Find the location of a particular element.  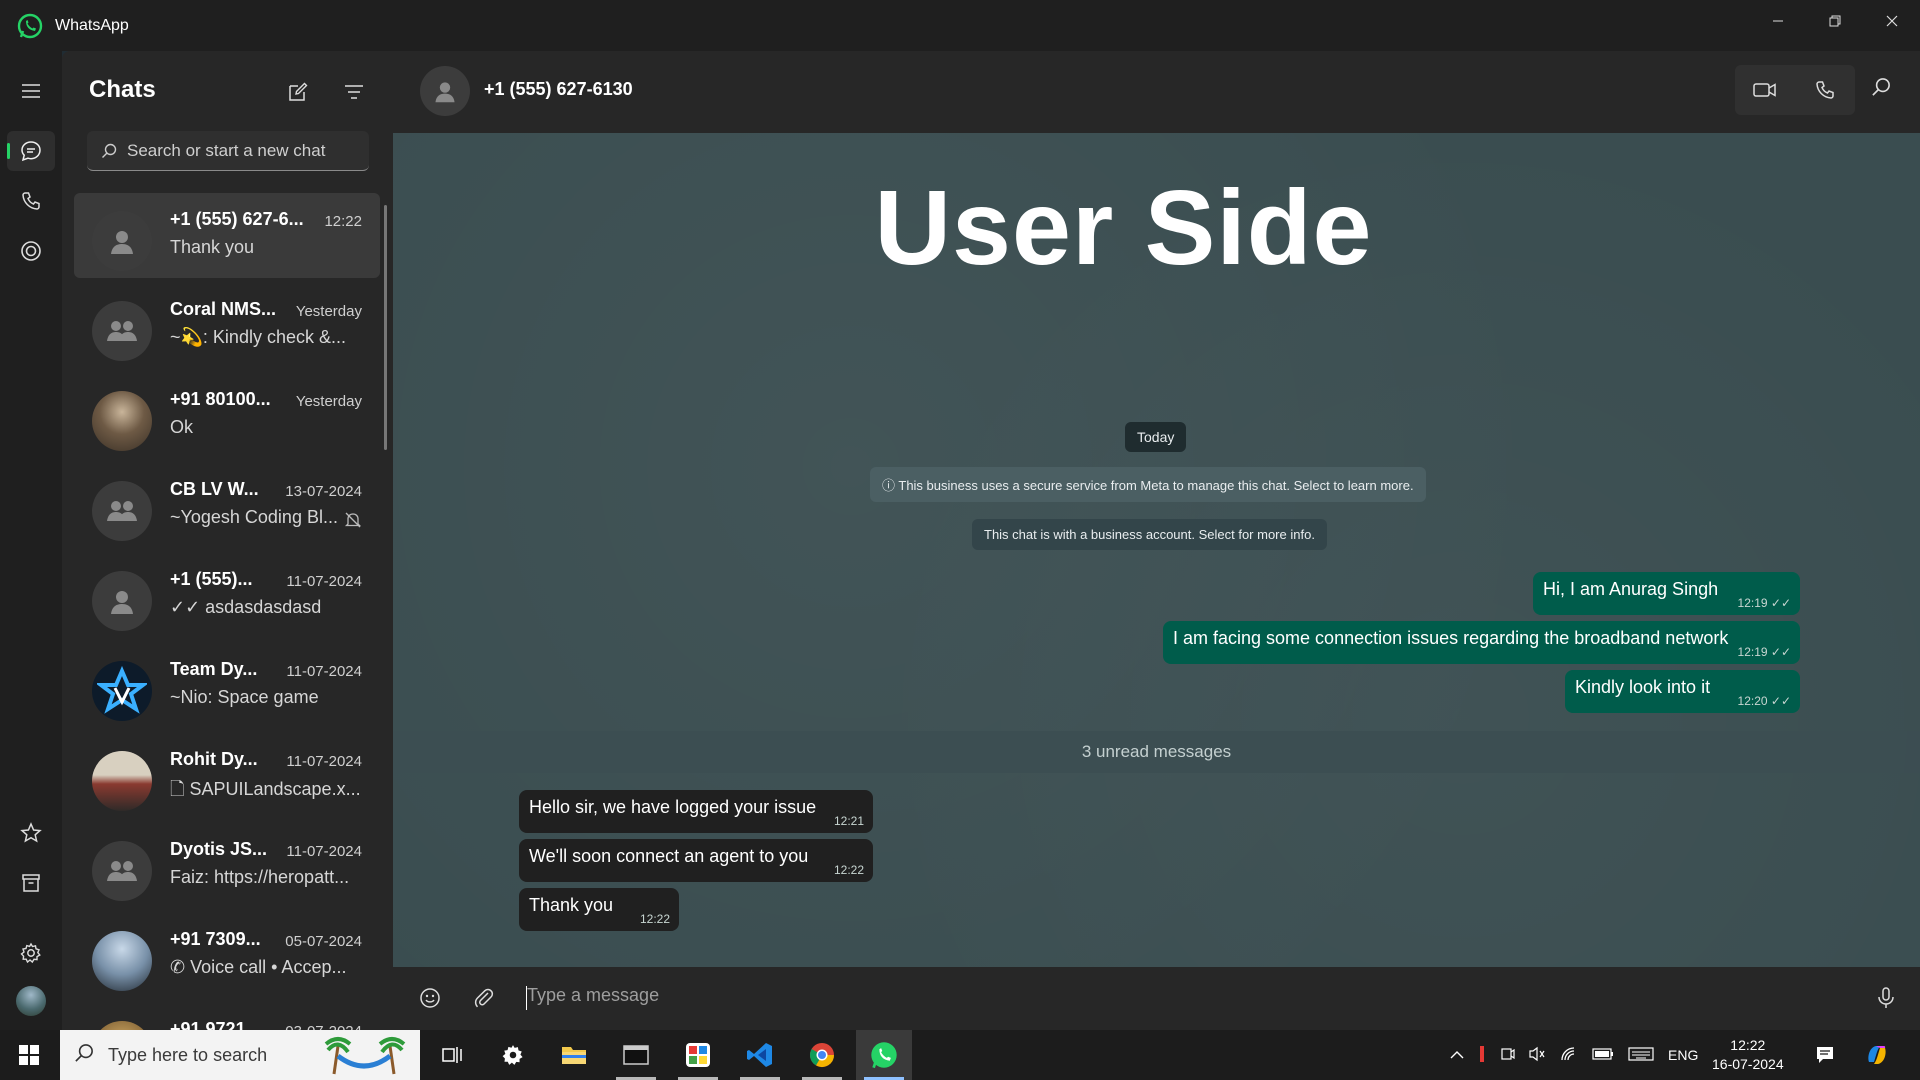

action-center-button is located at coordinates (1825, 1055).